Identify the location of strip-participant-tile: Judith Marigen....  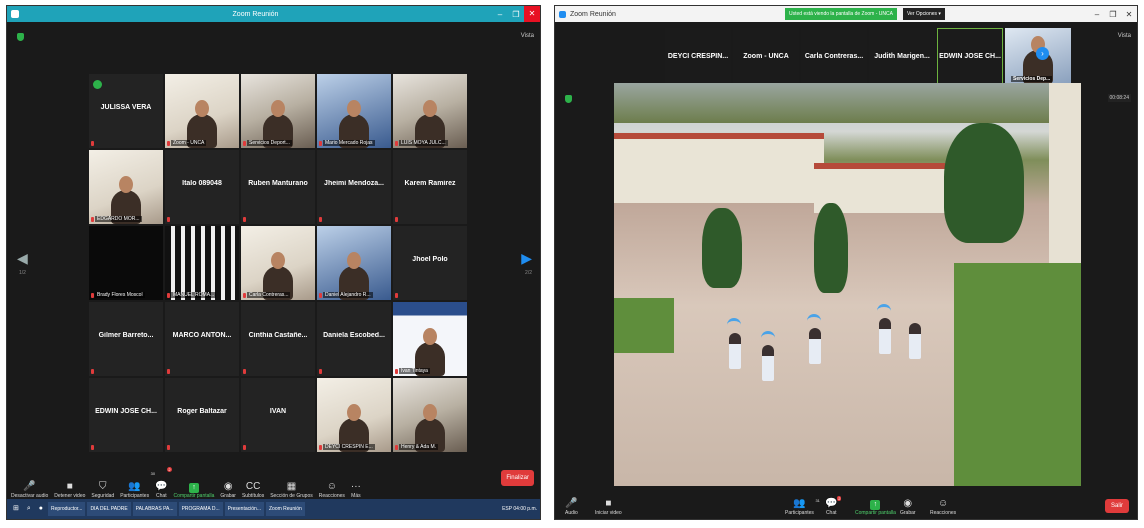
(902, 56).